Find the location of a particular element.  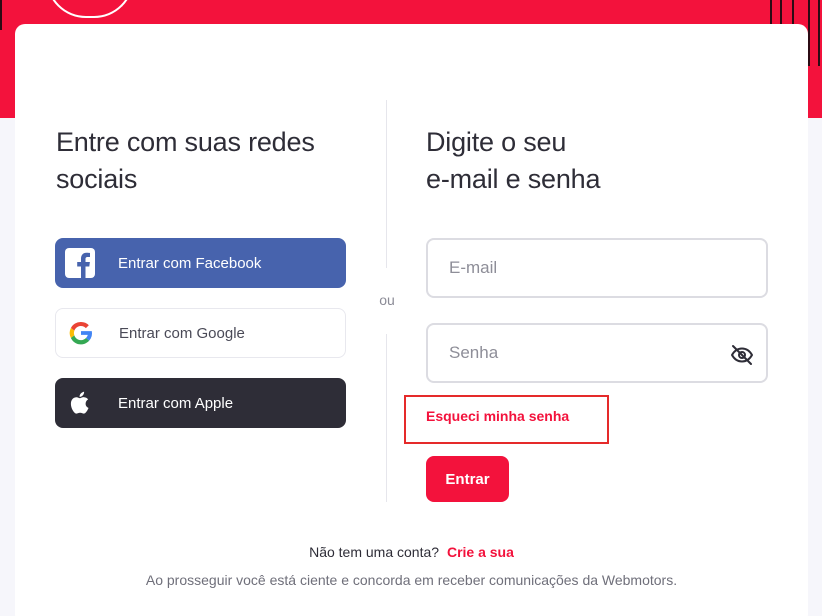

google-login-button: Entrar com Google is located at coordinates (200, 333).